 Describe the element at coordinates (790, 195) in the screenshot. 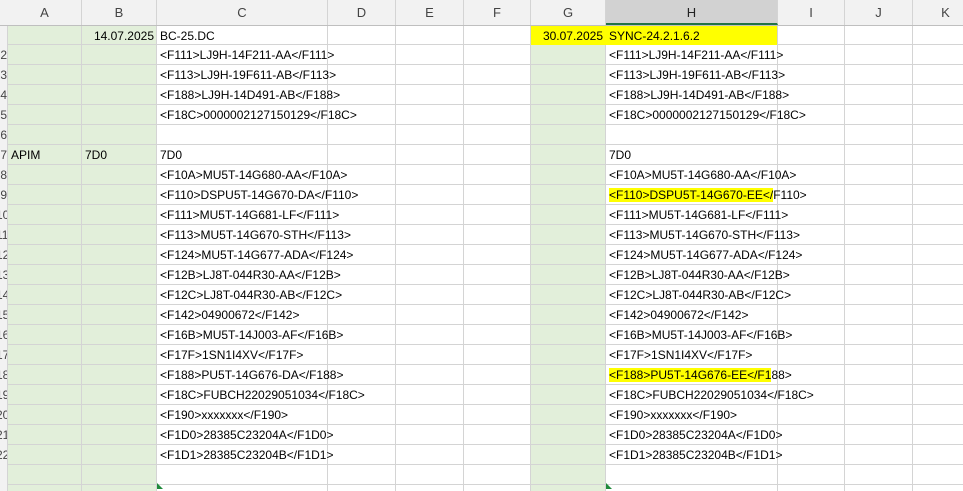

I see `cell-text-rest: F110>` at that location.